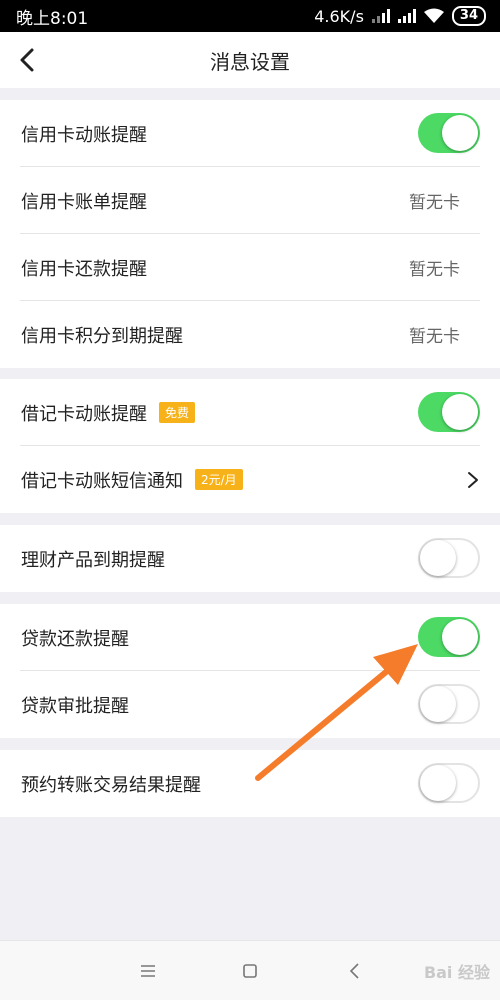 The height and width of the screenshot is (1000, 500). Describe the element at coordinates (102, 336) in the screenshot. I see `row-label: 信用卡积分到期提醒` at that location.